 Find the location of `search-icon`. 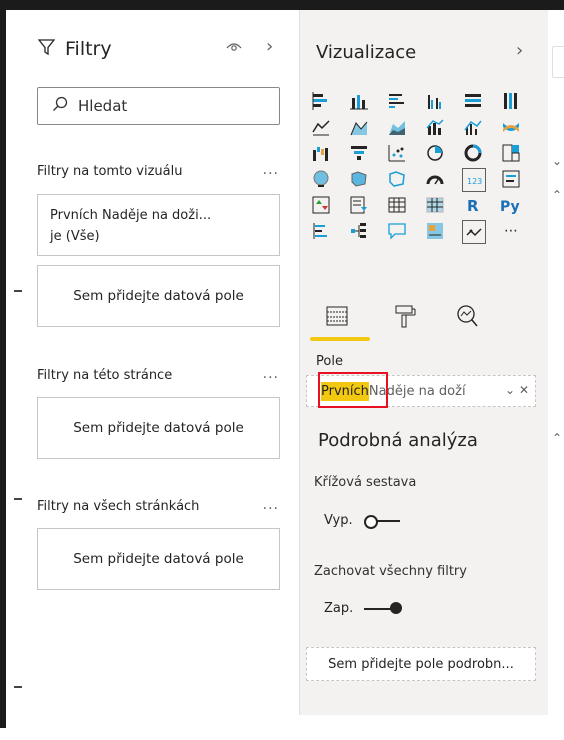

search-icon is located at coordinates (60, 106).